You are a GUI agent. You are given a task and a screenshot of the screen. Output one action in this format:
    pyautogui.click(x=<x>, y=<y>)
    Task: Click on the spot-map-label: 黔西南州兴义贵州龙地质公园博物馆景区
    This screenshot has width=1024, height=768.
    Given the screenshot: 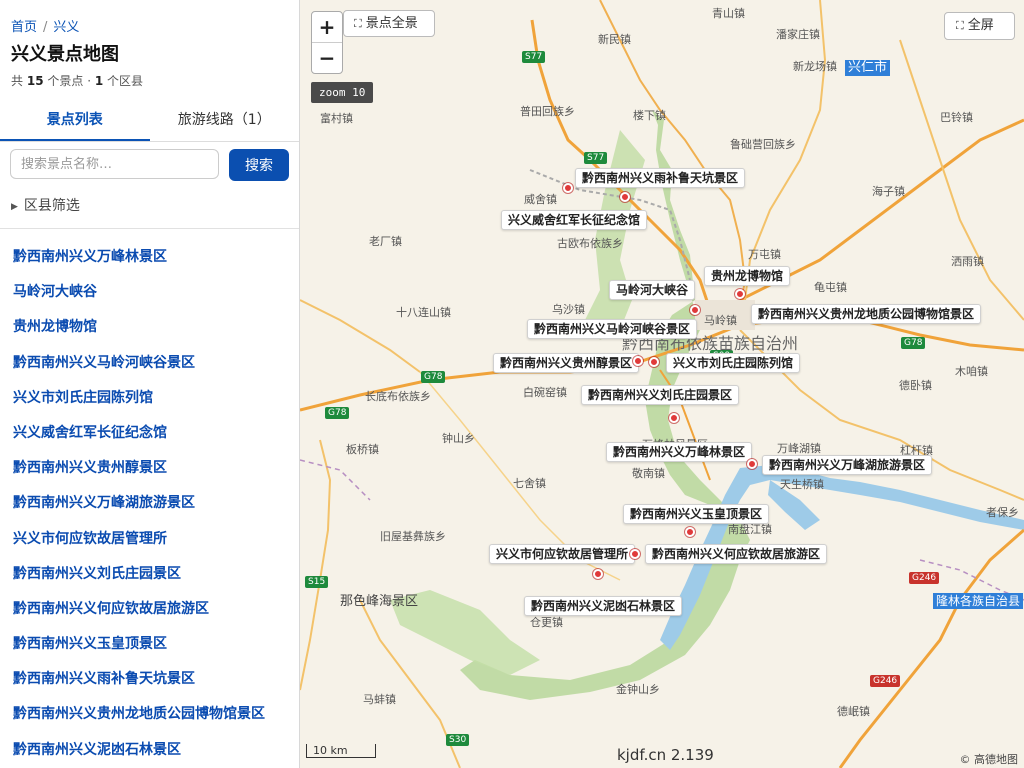 What is the action you would take?
    pyautogui.click(x=866, y=314)
    